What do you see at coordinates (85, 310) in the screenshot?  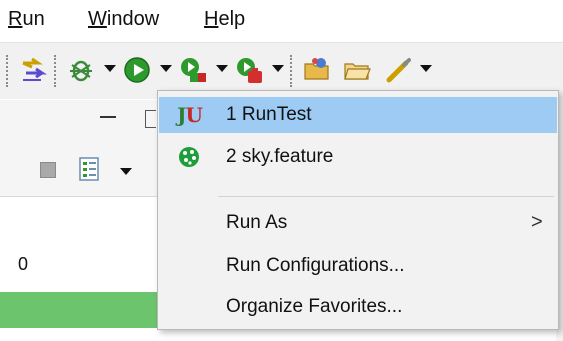 I see `test-progress-bar` at bounding box center [85, 310].